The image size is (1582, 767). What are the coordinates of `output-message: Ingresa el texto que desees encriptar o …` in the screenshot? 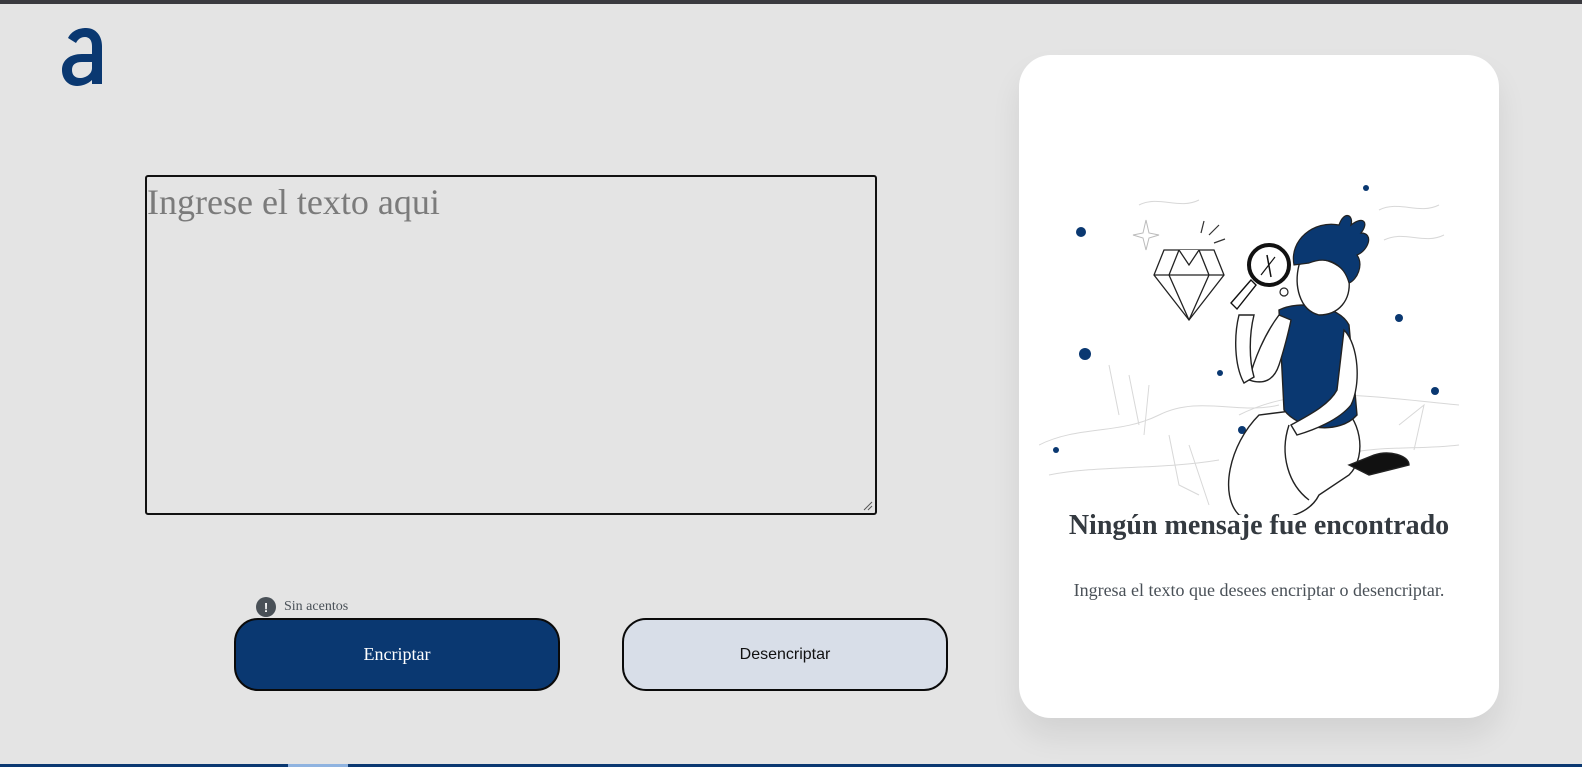 It's located at (1259, 590).